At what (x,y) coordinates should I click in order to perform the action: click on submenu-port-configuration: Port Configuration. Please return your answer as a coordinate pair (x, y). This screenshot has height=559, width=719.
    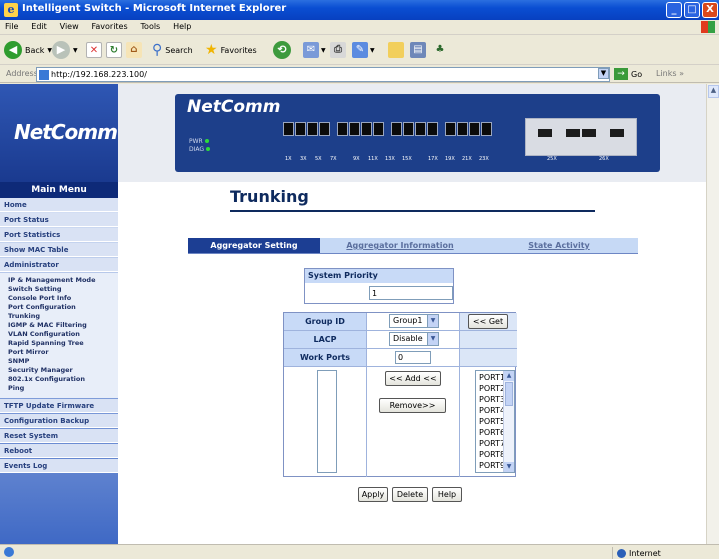
    Looking at the image, I should click on (42, 307).